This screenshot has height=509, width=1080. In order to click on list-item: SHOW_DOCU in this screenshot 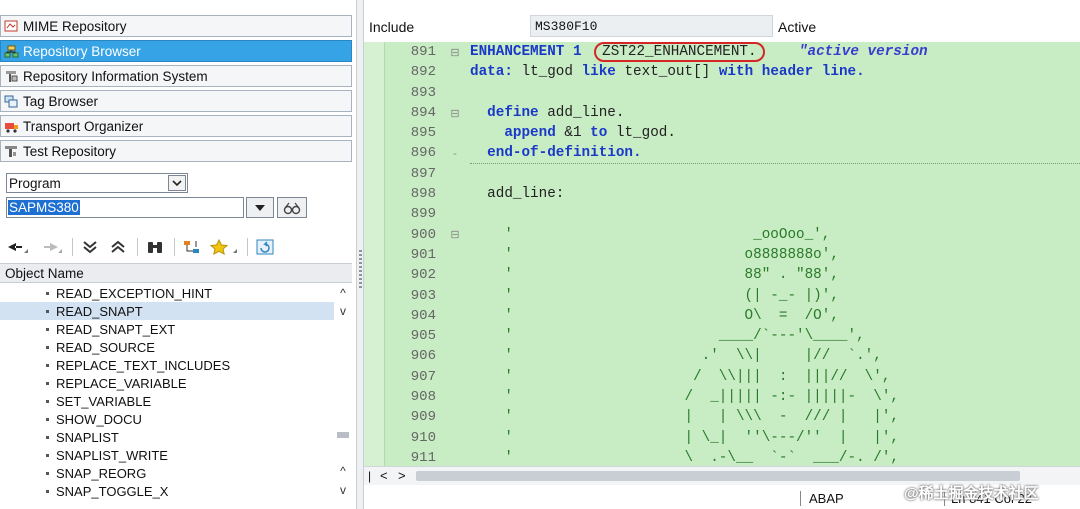, I will do `click(167, 419)`.